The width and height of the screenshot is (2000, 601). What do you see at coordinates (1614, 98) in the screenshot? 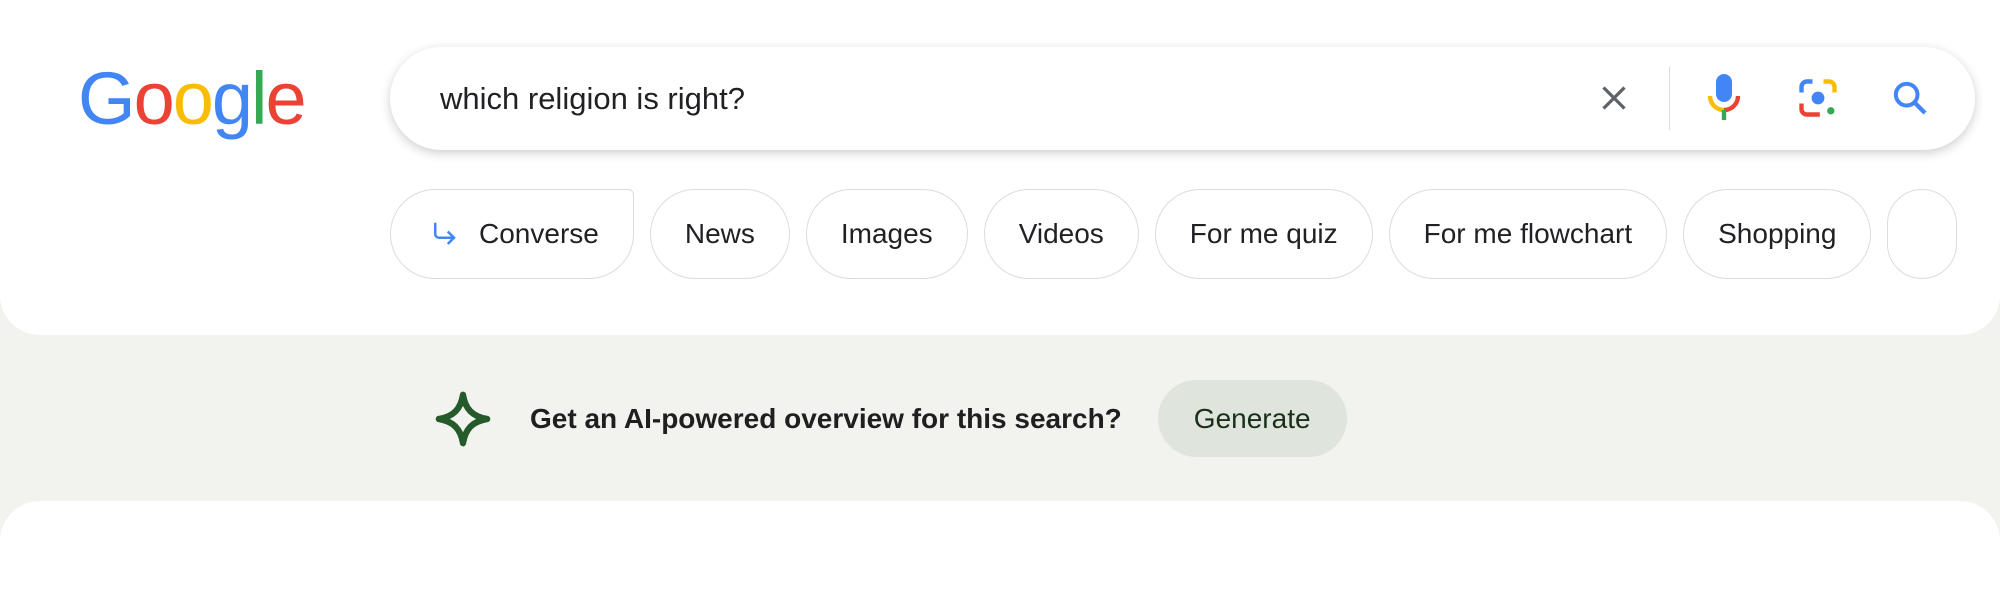
I see `close-icon` at bounding box center [1614, 98].